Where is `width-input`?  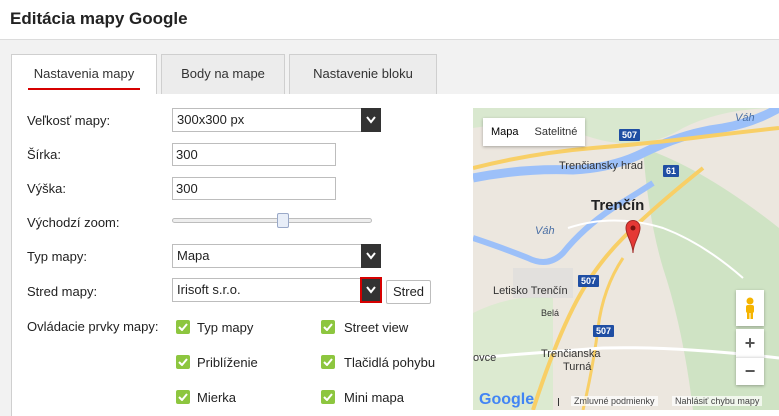 width-input is located at coordinates (254, 154).